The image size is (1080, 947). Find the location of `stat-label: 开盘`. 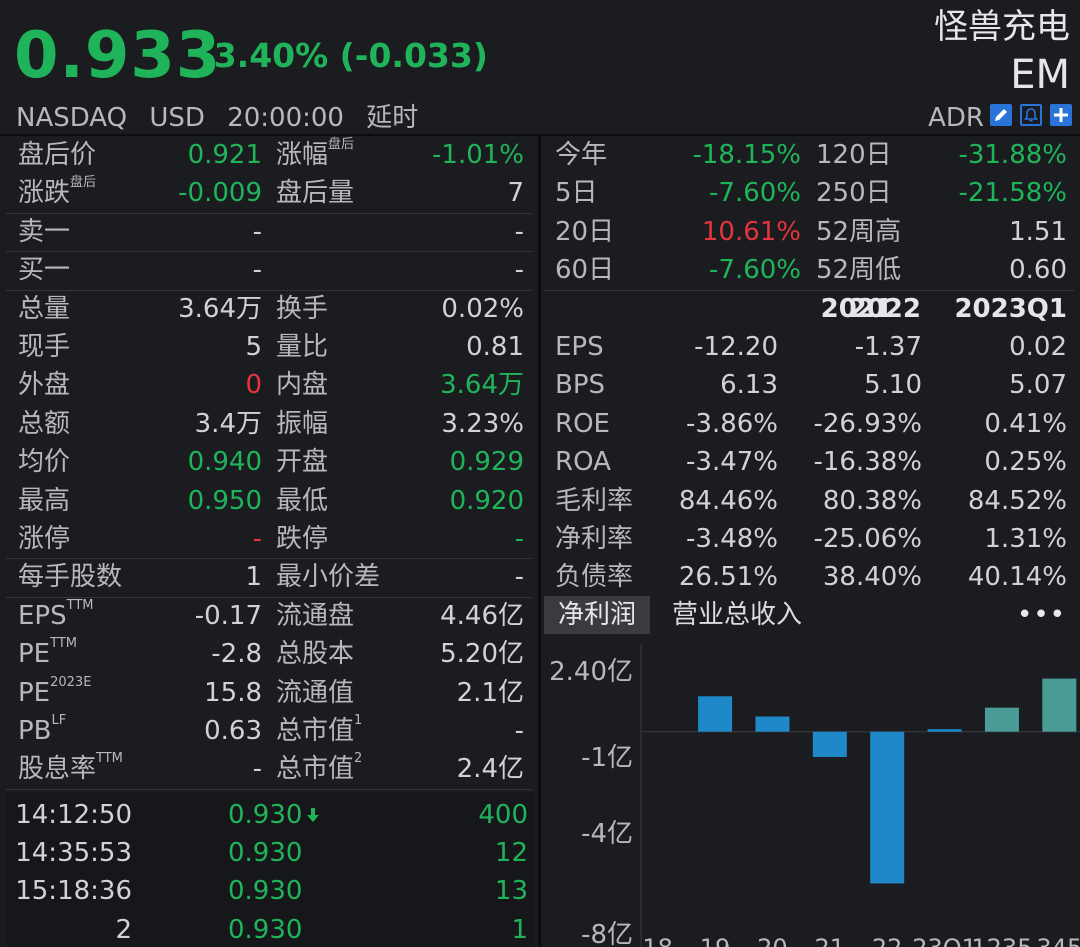

stat-label: 开盘 is located at coordinates (302, 462).